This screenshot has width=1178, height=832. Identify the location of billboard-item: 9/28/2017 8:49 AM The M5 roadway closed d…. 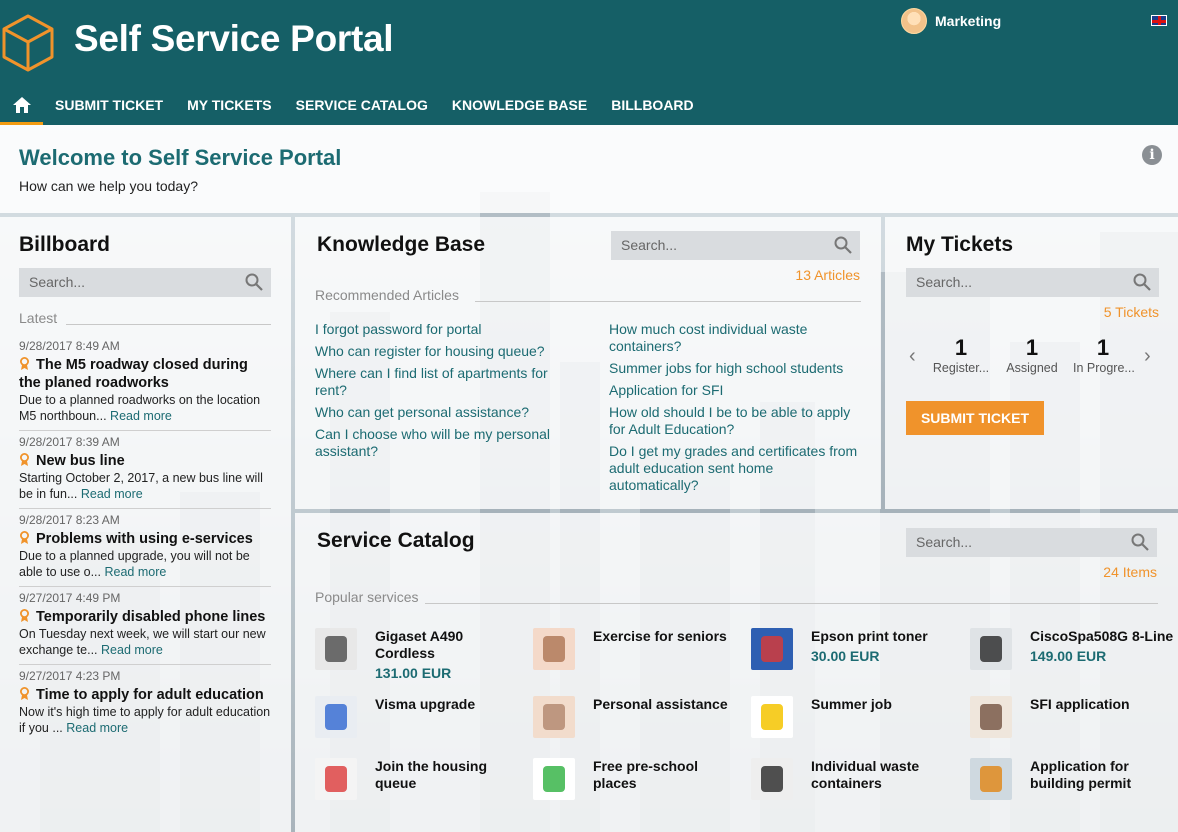
(145, 385).